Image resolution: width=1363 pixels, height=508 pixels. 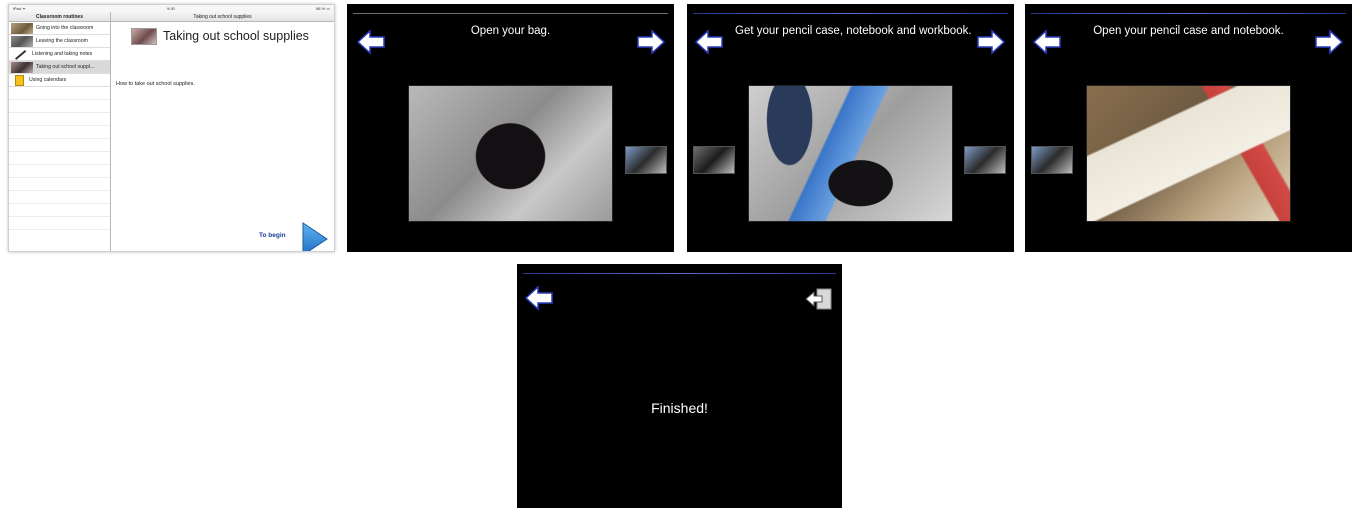 I want to click on status-bar: iPad ᯤ 9:30 98 % ▭, so click(x=171, y=8).